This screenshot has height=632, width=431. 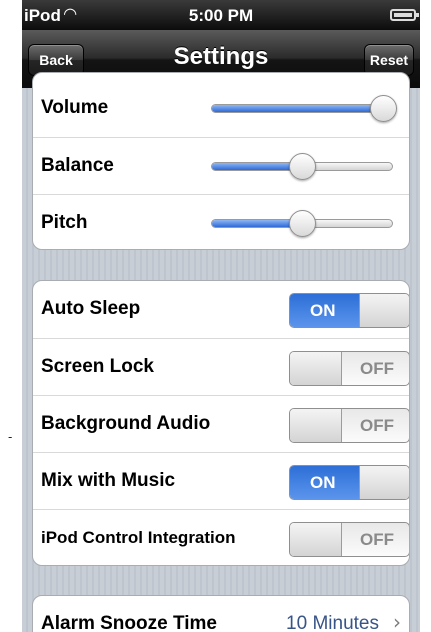 I want to click on pitch-slider-thumb, so click(x=302, y=223).